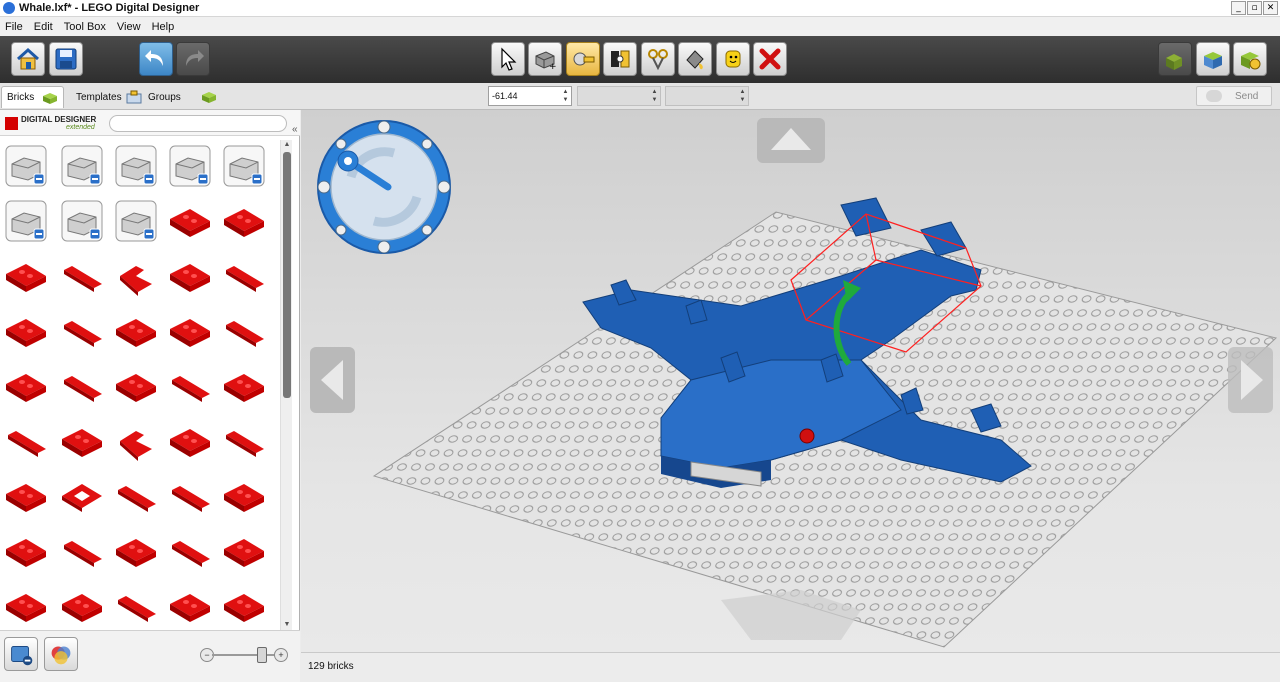 The width and height of the screenshot is (1280, 682). I want to click on select-tool-button, so click(508, 59).